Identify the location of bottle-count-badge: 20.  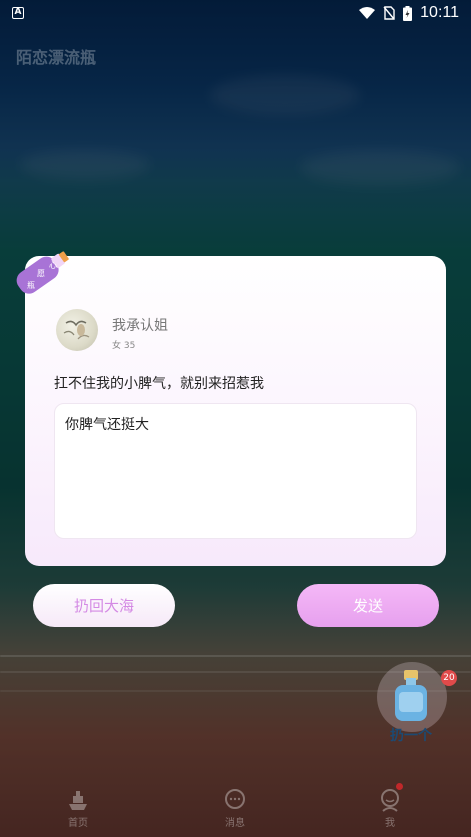
(449, 678).